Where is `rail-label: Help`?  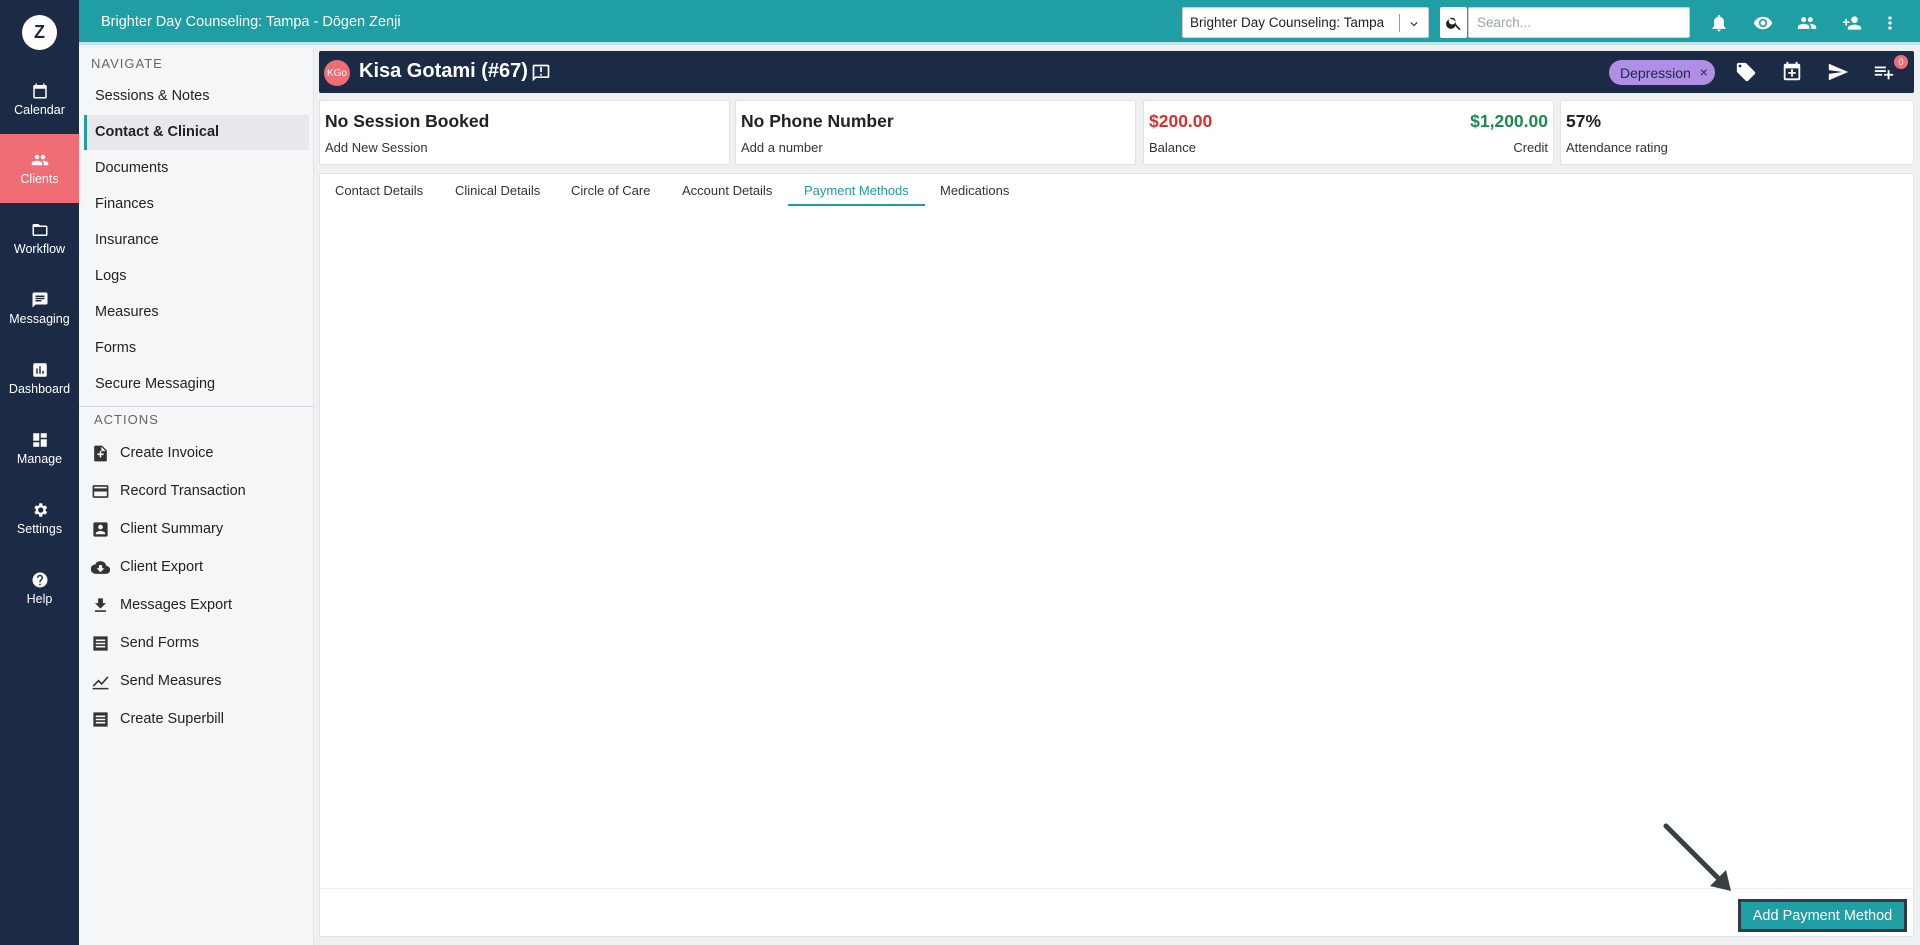 rail-label: Help is located at coordinates (39, 599).